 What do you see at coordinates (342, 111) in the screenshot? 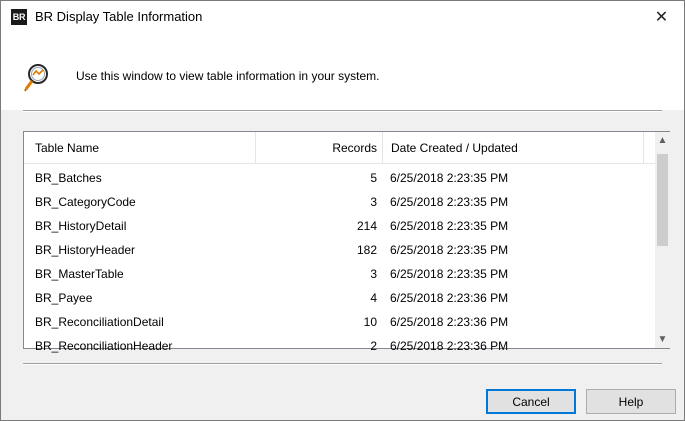
I see `top-divider` at bounding box center [342, 111].